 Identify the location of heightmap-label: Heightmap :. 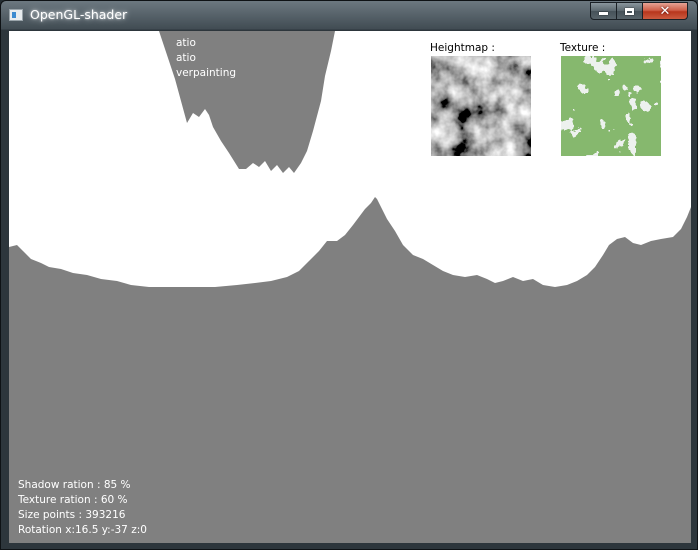
(462, 48).